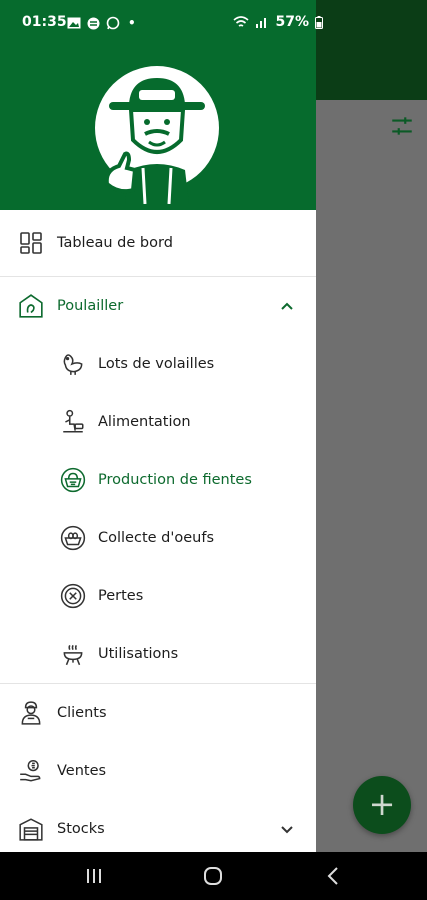 The image size is (427, 900). Describe the element at coordinates (73, 480) in the screenshot. I see `basket-icon` at that location.